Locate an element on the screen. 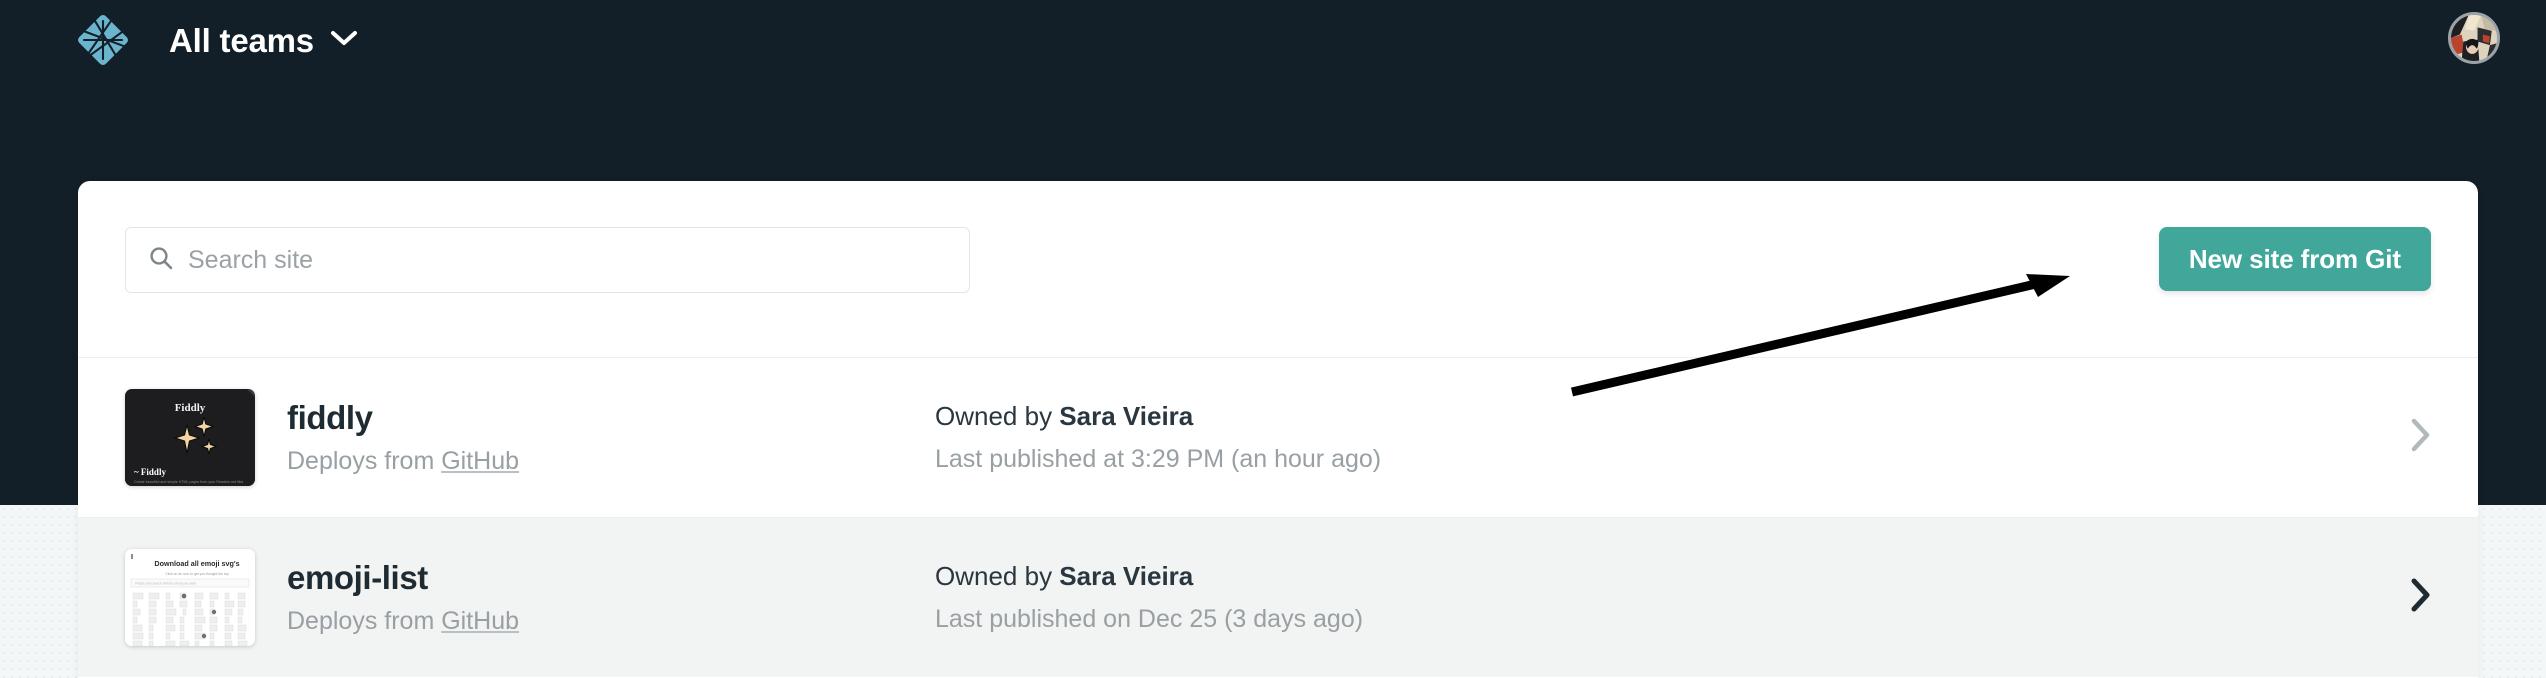 The height and width of the screenshot is (678, 2546). search-input is located at coordinates (567, 260).